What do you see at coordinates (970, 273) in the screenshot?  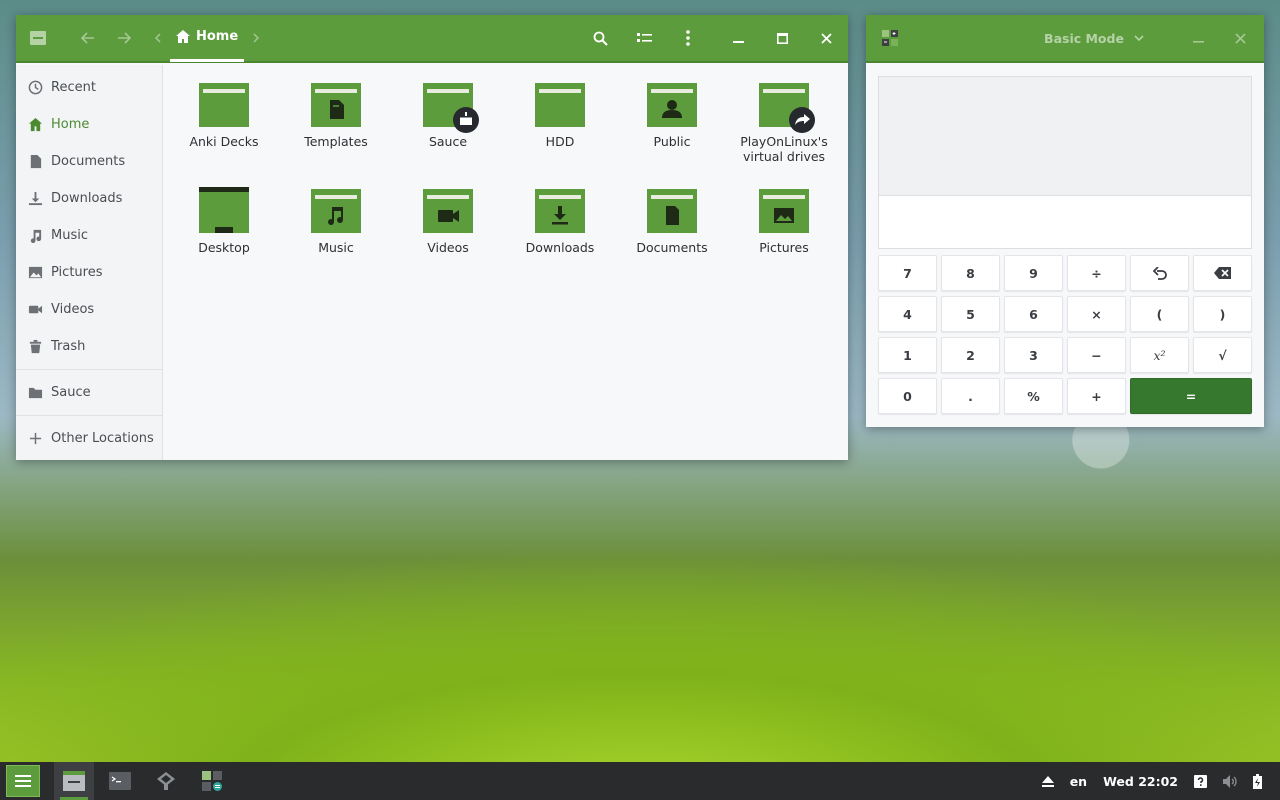 I see `key-8: 8` at bounding box center [970, 273].